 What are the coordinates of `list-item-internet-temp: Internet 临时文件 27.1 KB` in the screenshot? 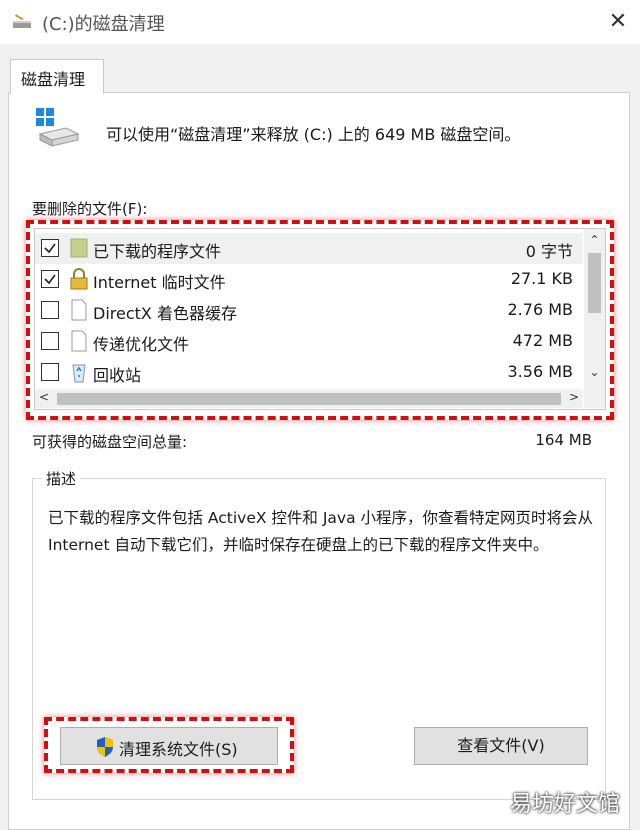 It's located at (309, 279).